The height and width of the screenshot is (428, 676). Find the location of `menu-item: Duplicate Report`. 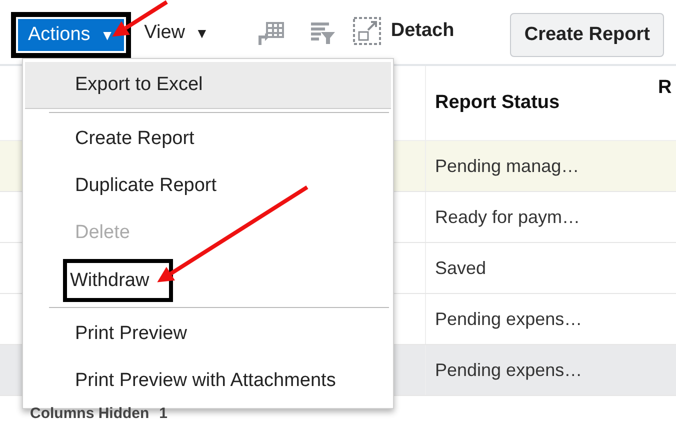

menu-item: Duplicate Report is located at coordinates (208, 186).